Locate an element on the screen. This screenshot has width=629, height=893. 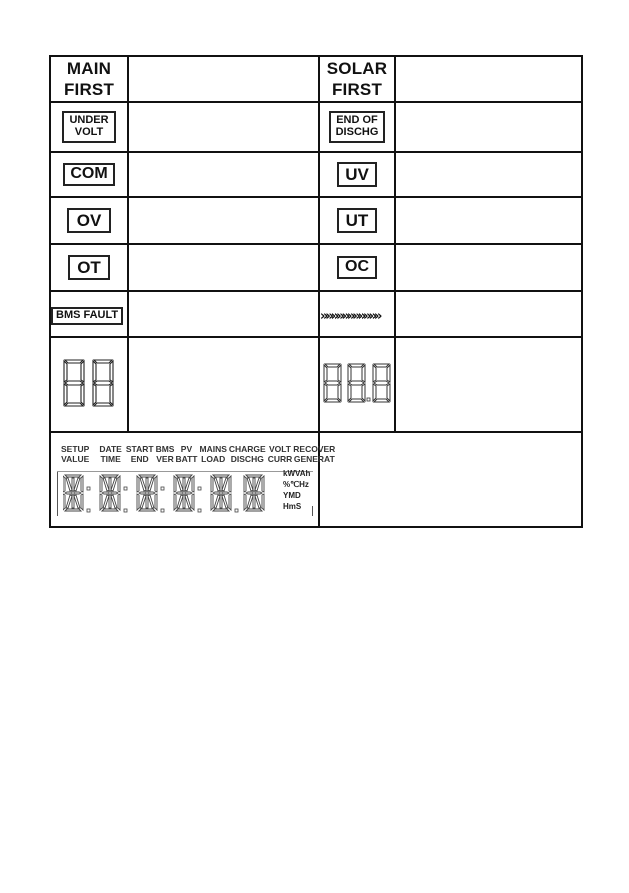
icon-label: COM is located at coordinates (89, 174).